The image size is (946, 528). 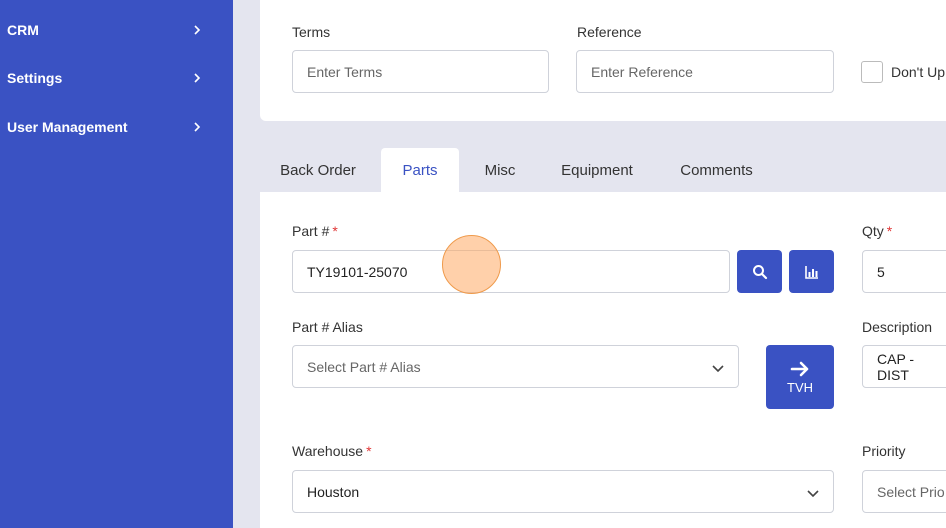 I want to click on tab-equipment: Equipment, so click(x=597, y=170).